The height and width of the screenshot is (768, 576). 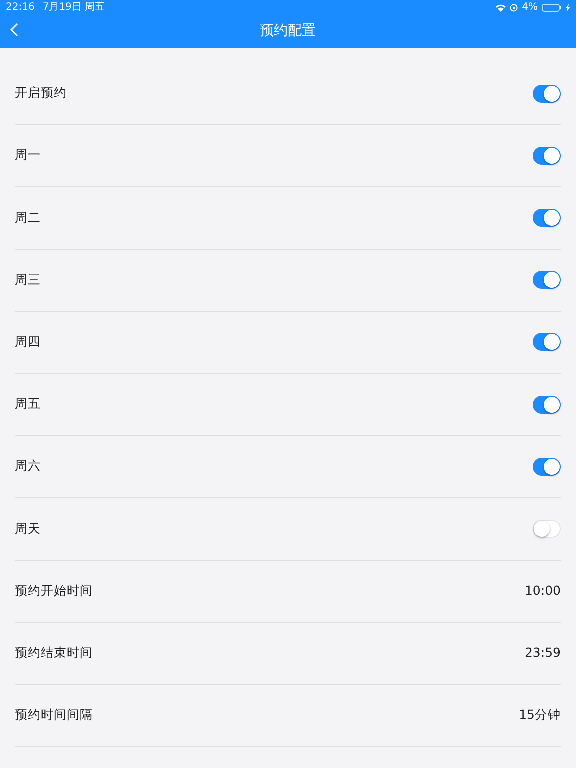 I want to click on row-value: 10:00, so click(x=542, y=591).